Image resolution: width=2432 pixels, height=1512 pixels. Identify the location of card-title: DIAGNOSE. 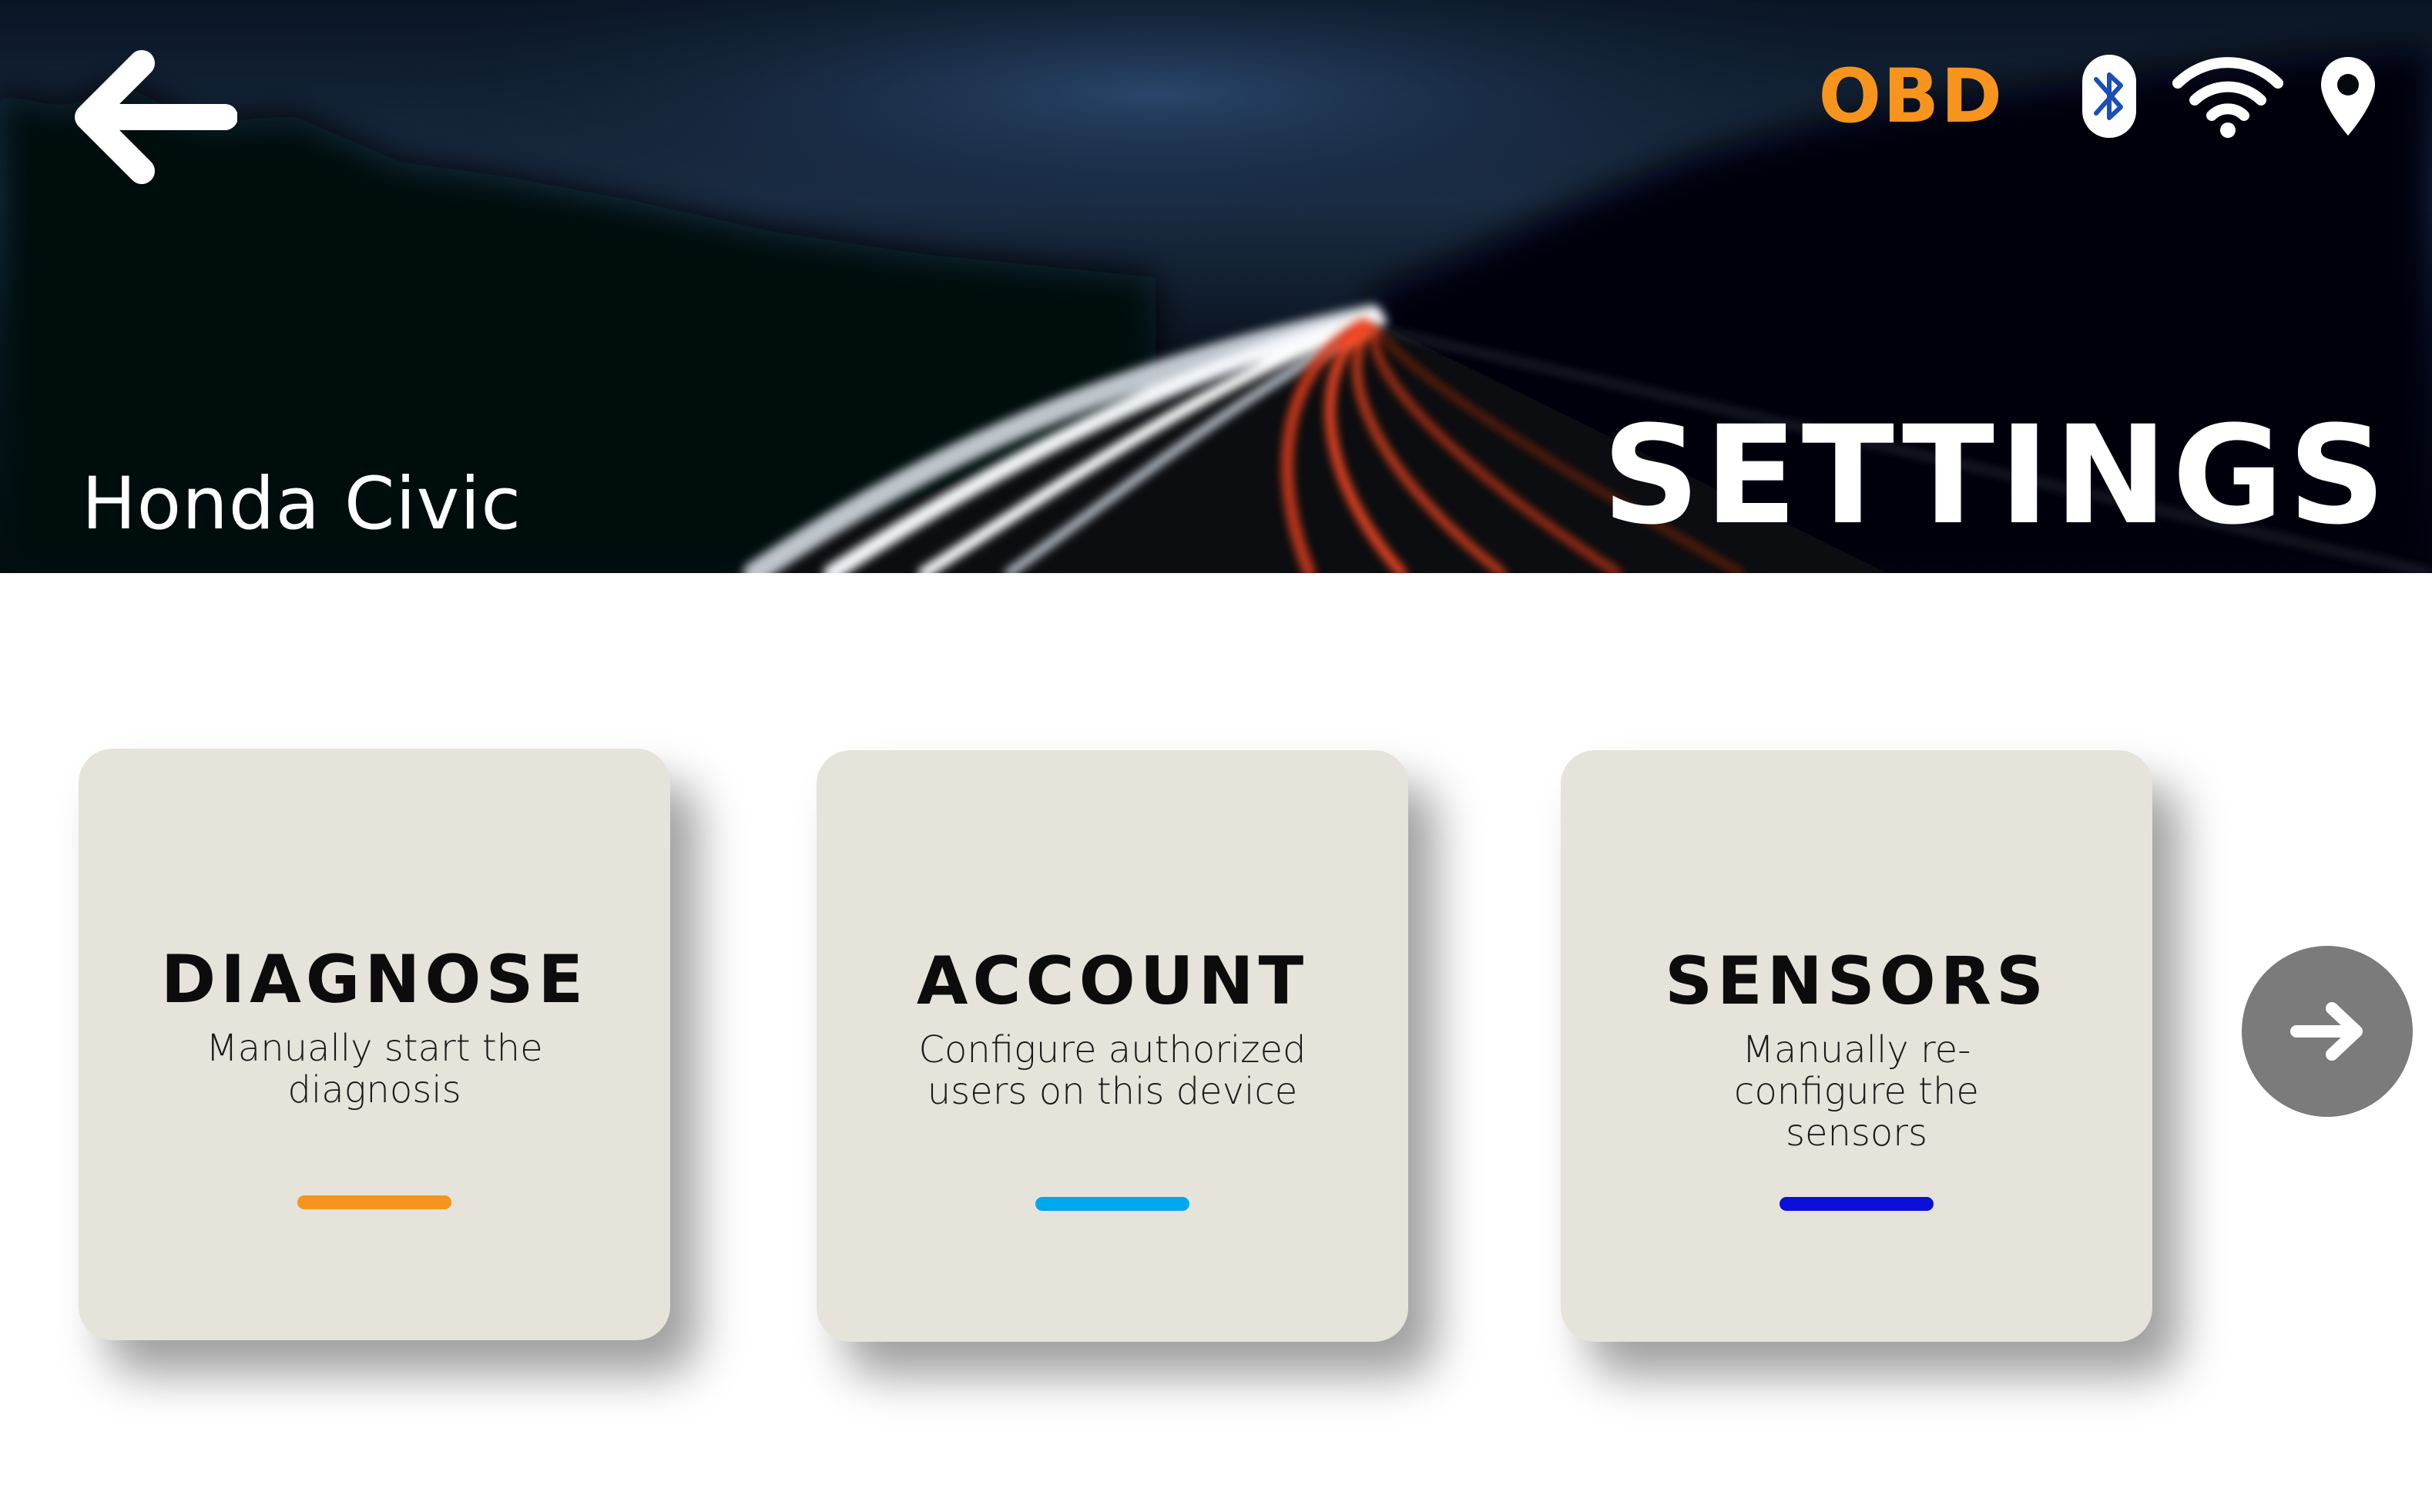
(374, 980).